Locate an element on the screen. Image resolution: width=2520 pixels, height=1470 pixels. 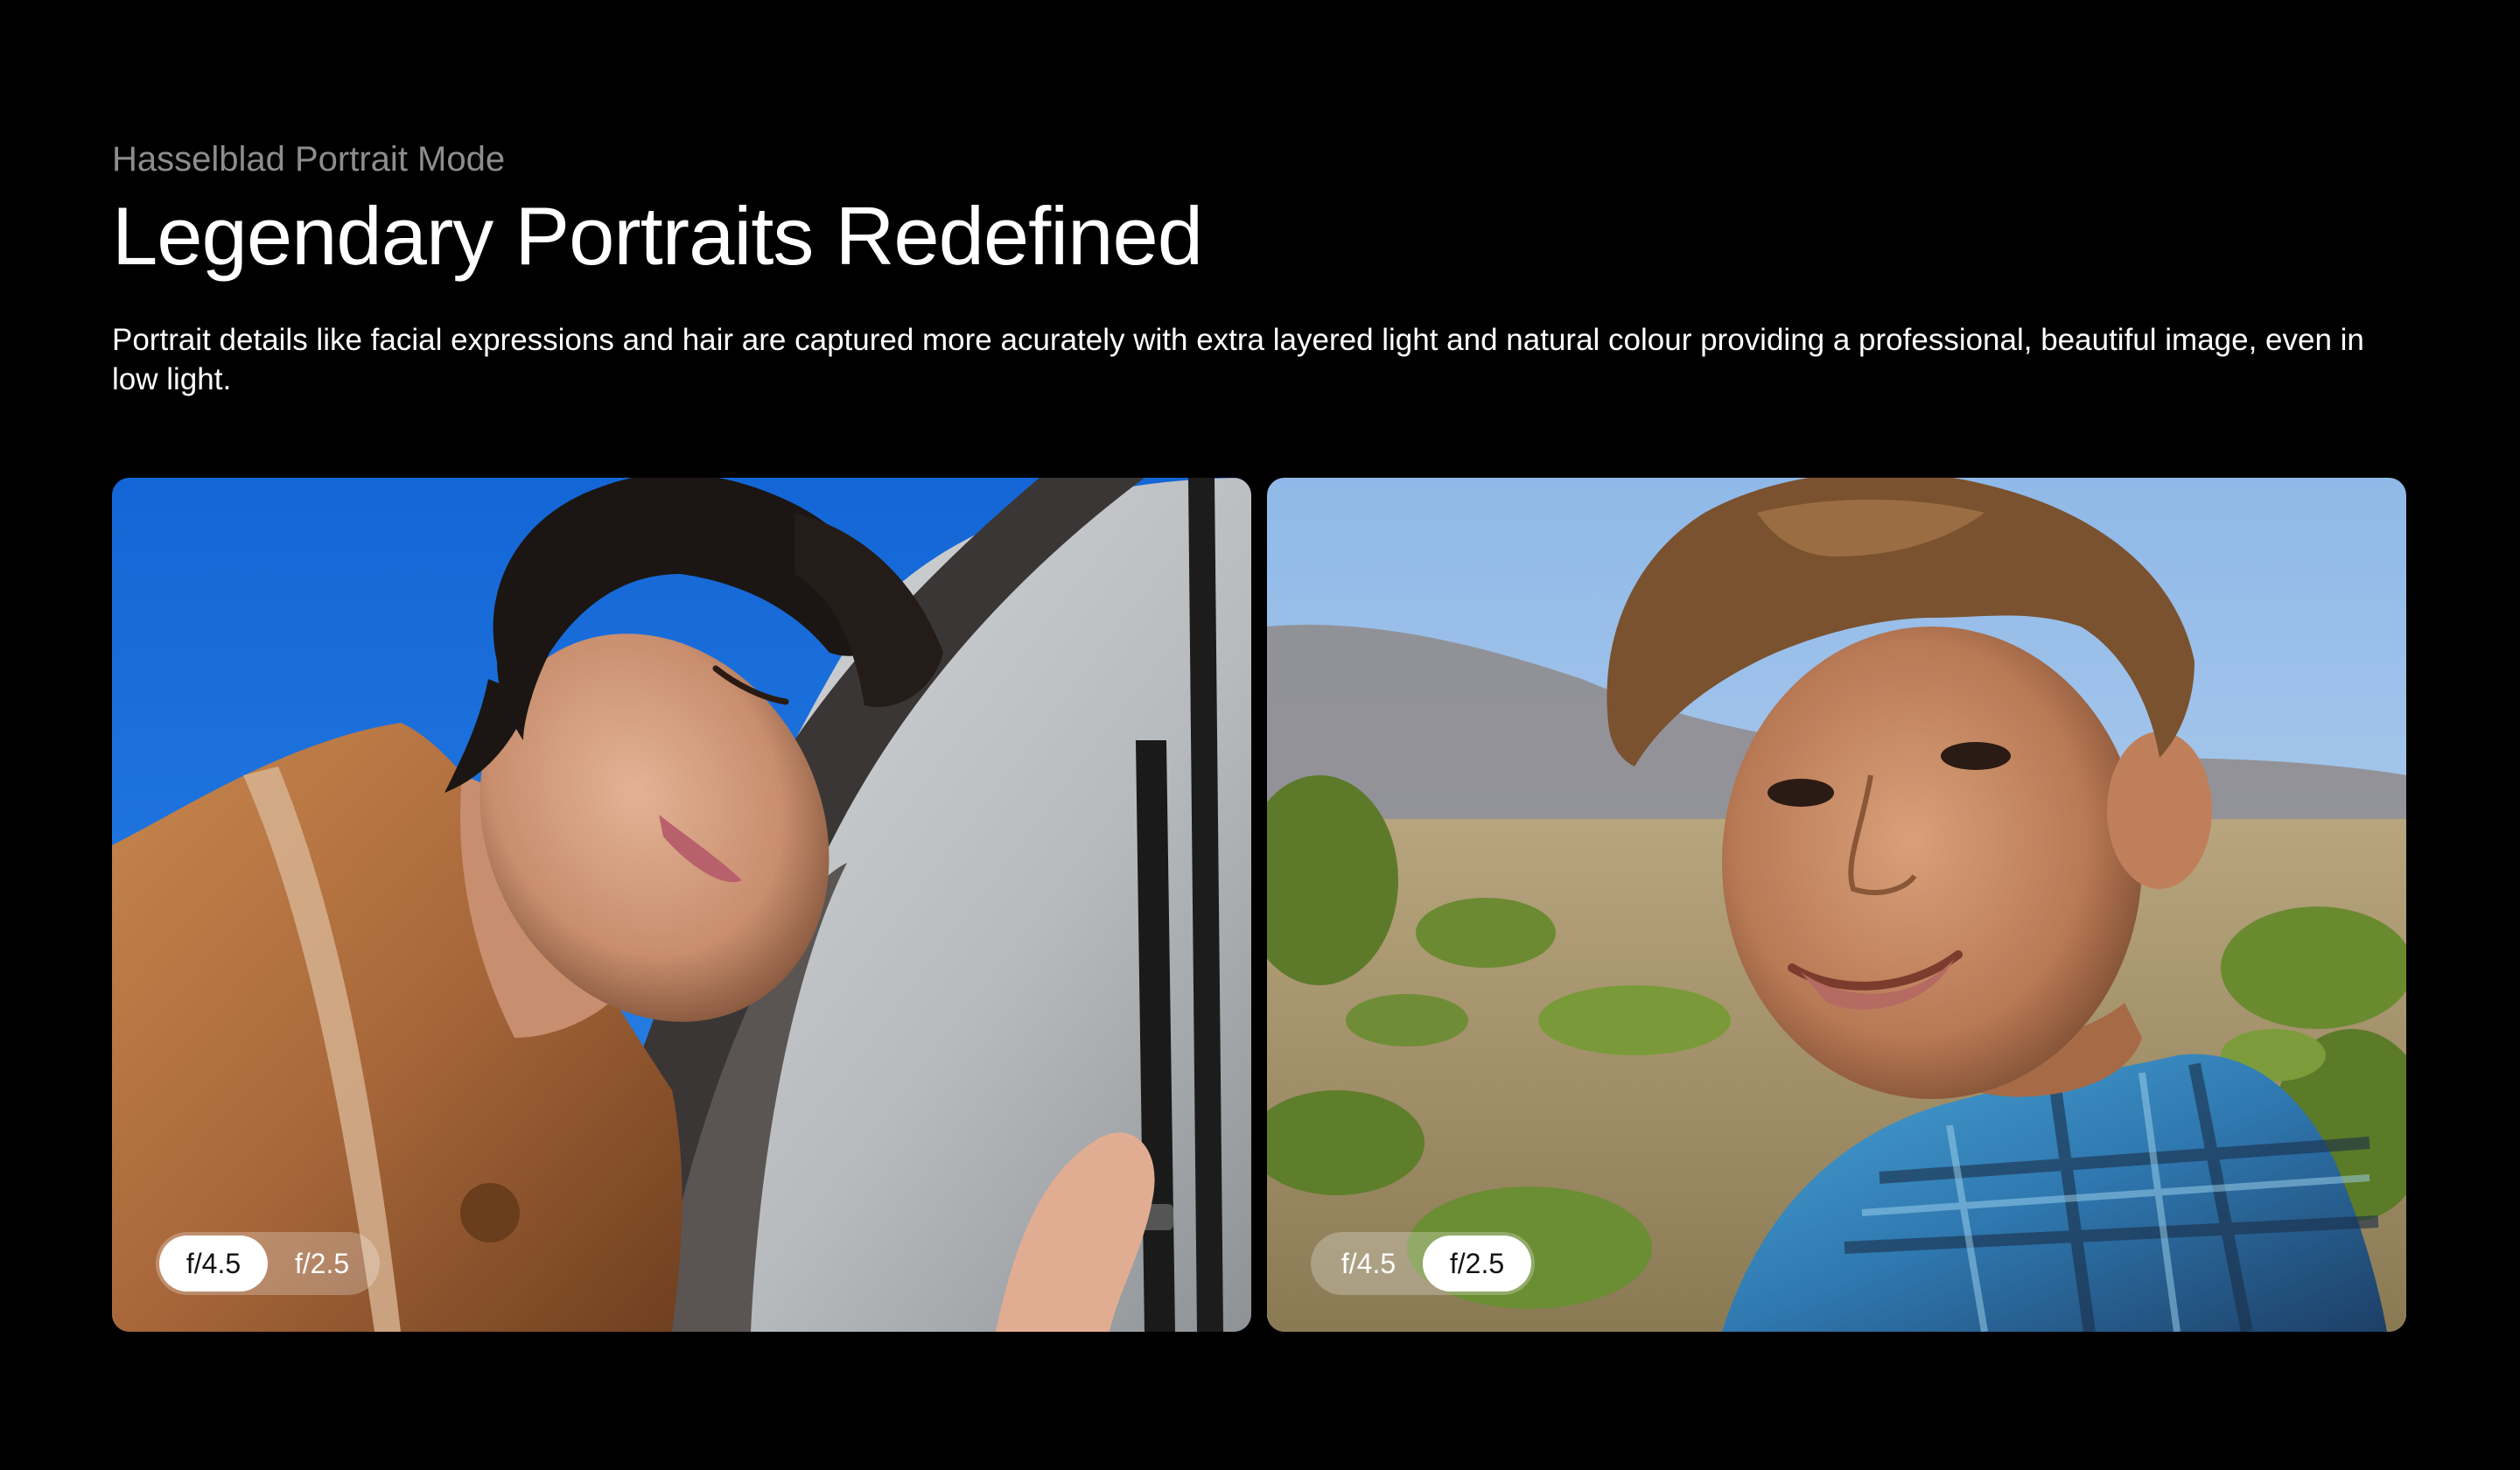
aperture-toggle-boy: f/4.5 f/2.5 is located at coordinates (1423, 1263).